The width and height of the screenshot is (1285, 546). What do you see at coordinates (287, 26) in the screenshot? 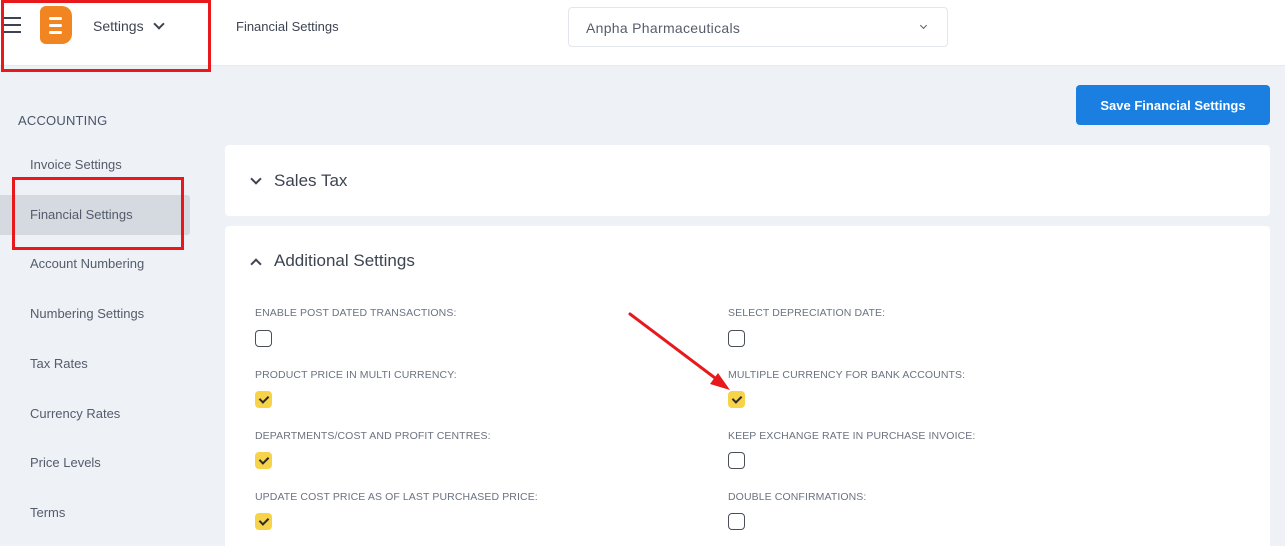
I see `page-title: Financial Settings` at bounding box center [287, 26].